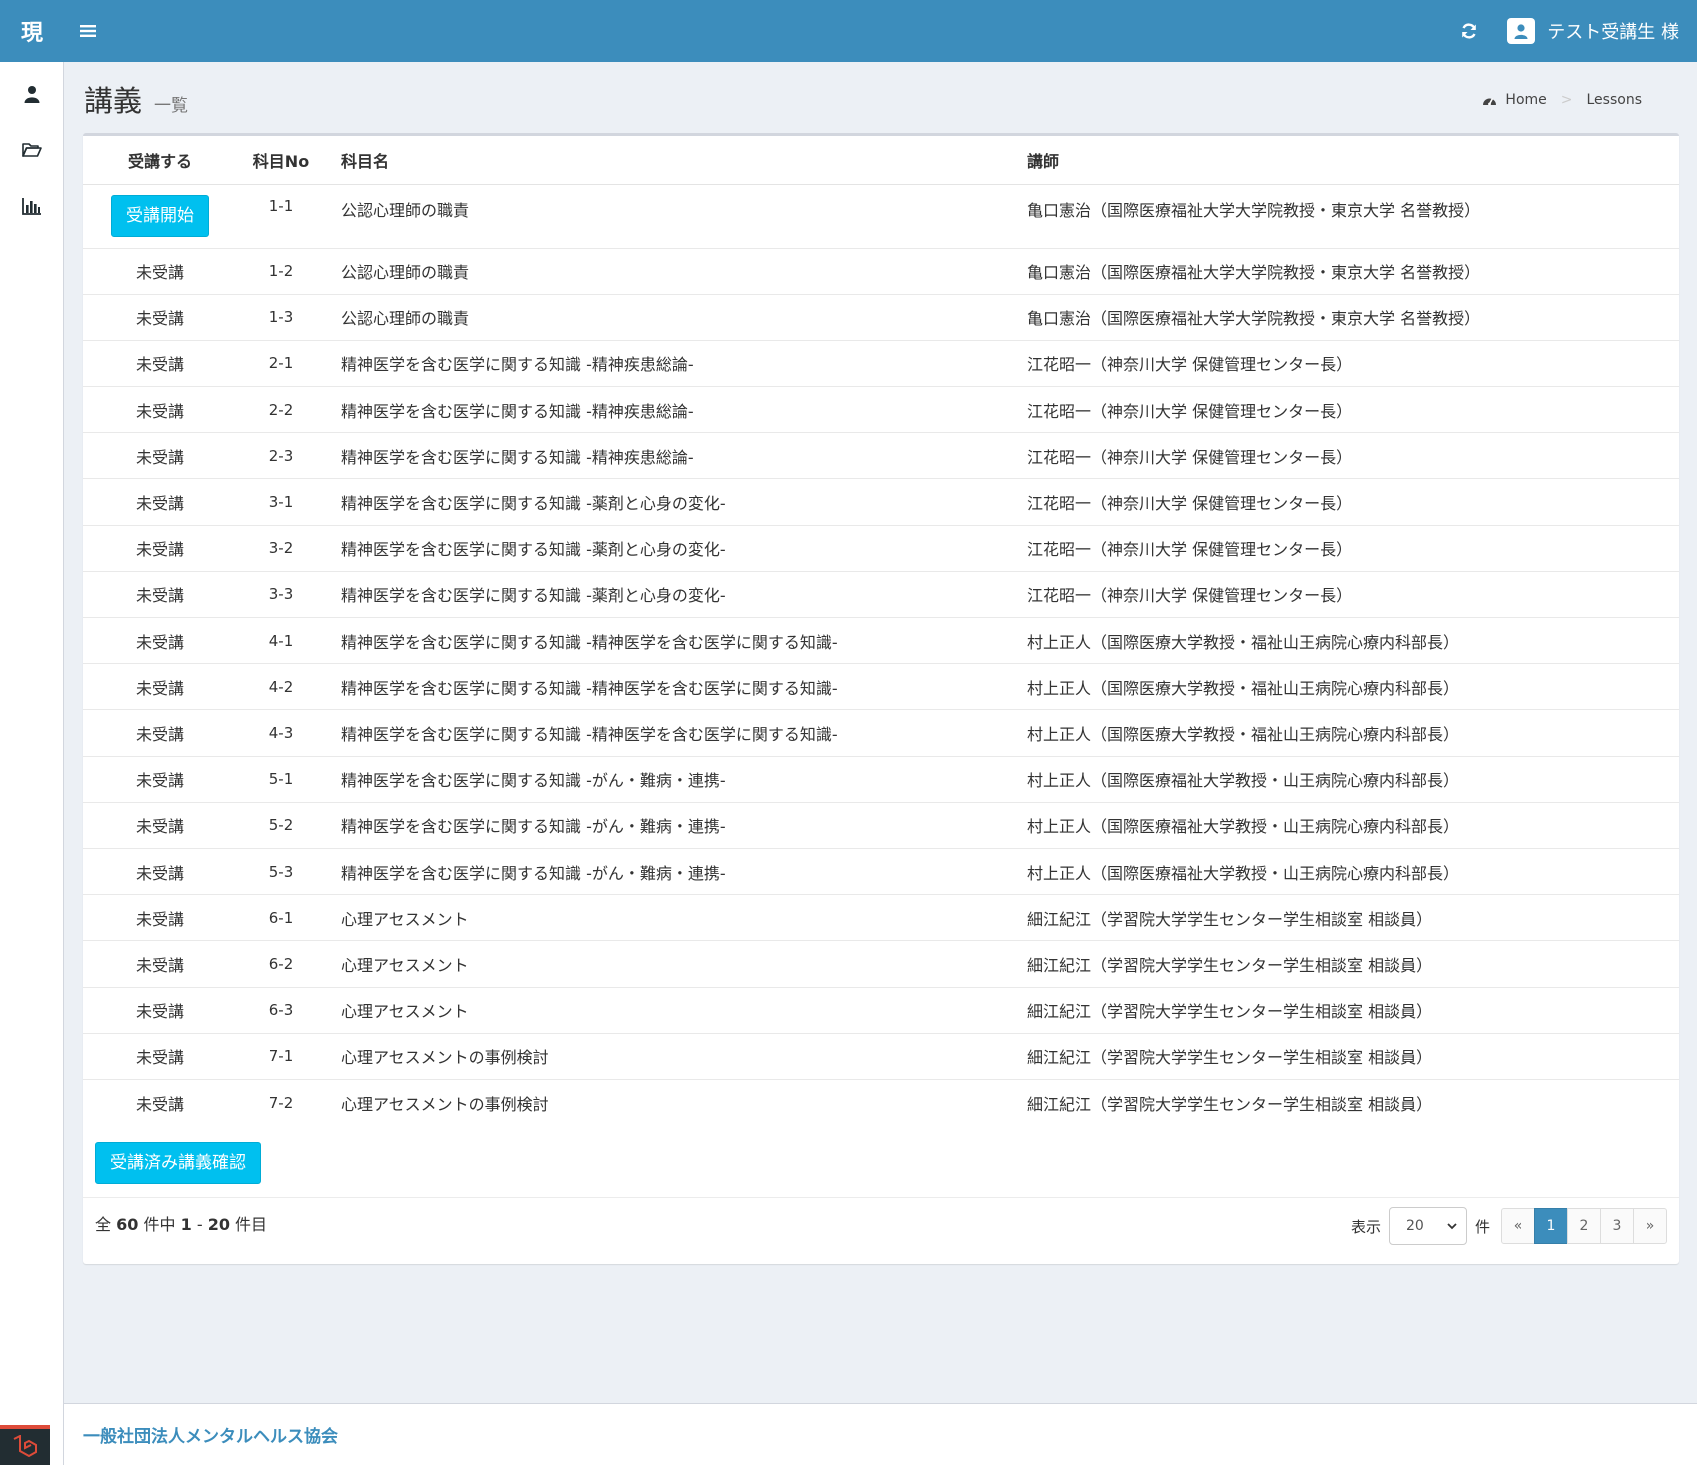 This screenshot has width=1697, height=1465. What do you see at coordinates (281, 1102) in the screenshot?
I see `subject-no: 7-2` at bounding box center [281, 1102].